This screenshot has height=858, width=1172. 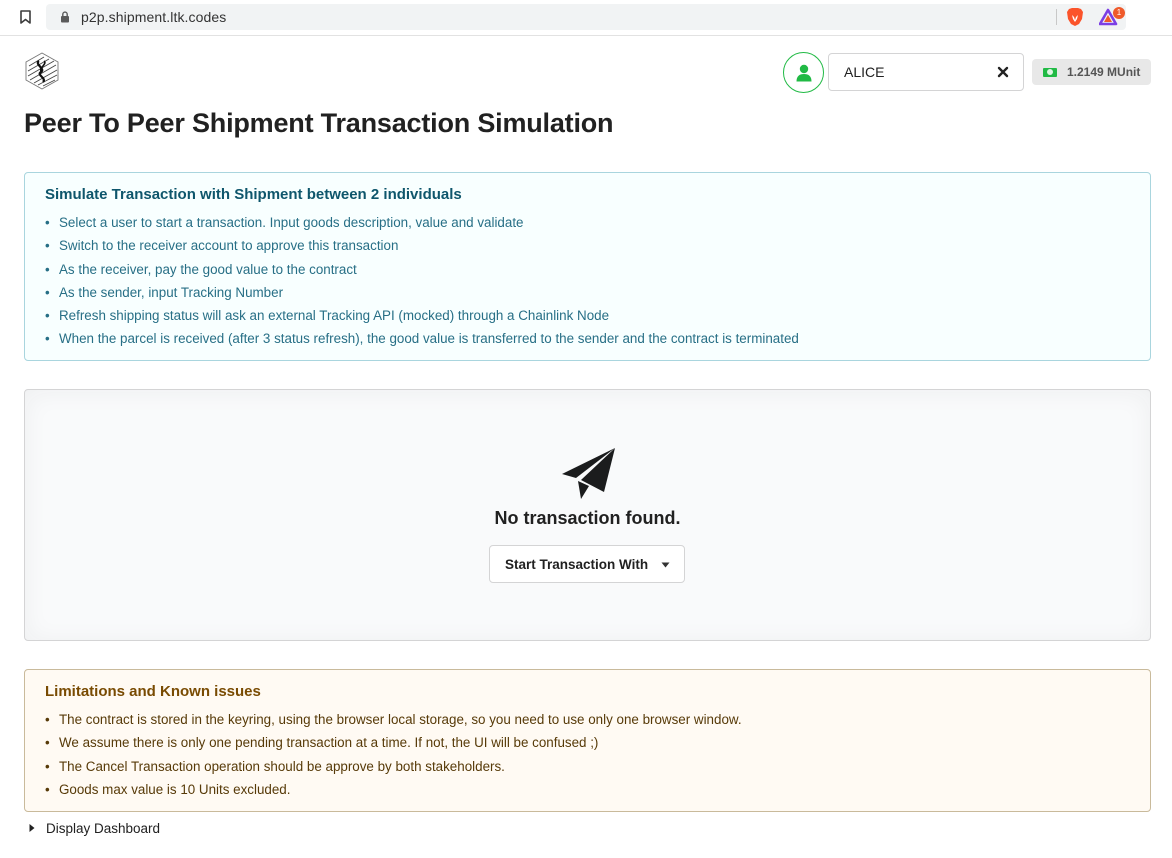 I want to click on close-icon, so click(x=1003, y=72).